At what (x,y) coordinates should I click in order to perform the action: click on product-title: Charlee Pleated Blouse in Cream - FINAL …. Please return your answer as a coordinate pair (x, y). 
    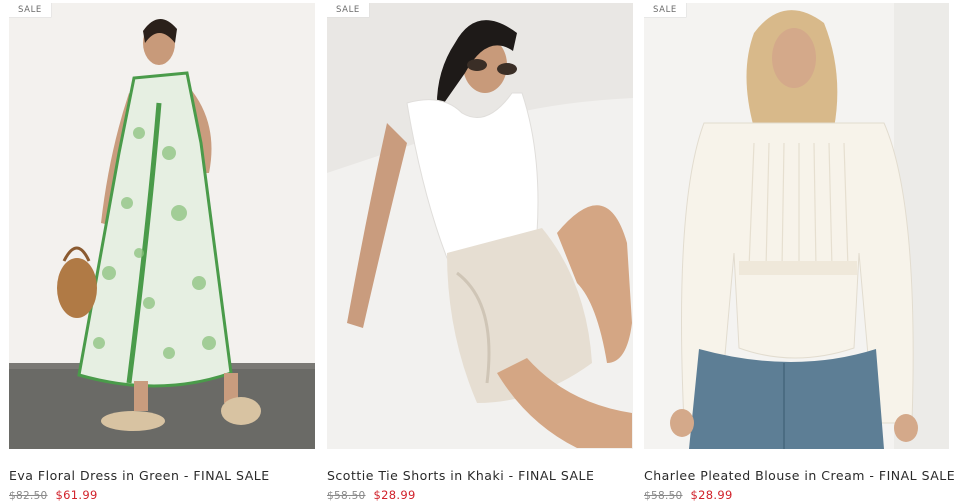
    Looking at the image, I should click on (799, 475).